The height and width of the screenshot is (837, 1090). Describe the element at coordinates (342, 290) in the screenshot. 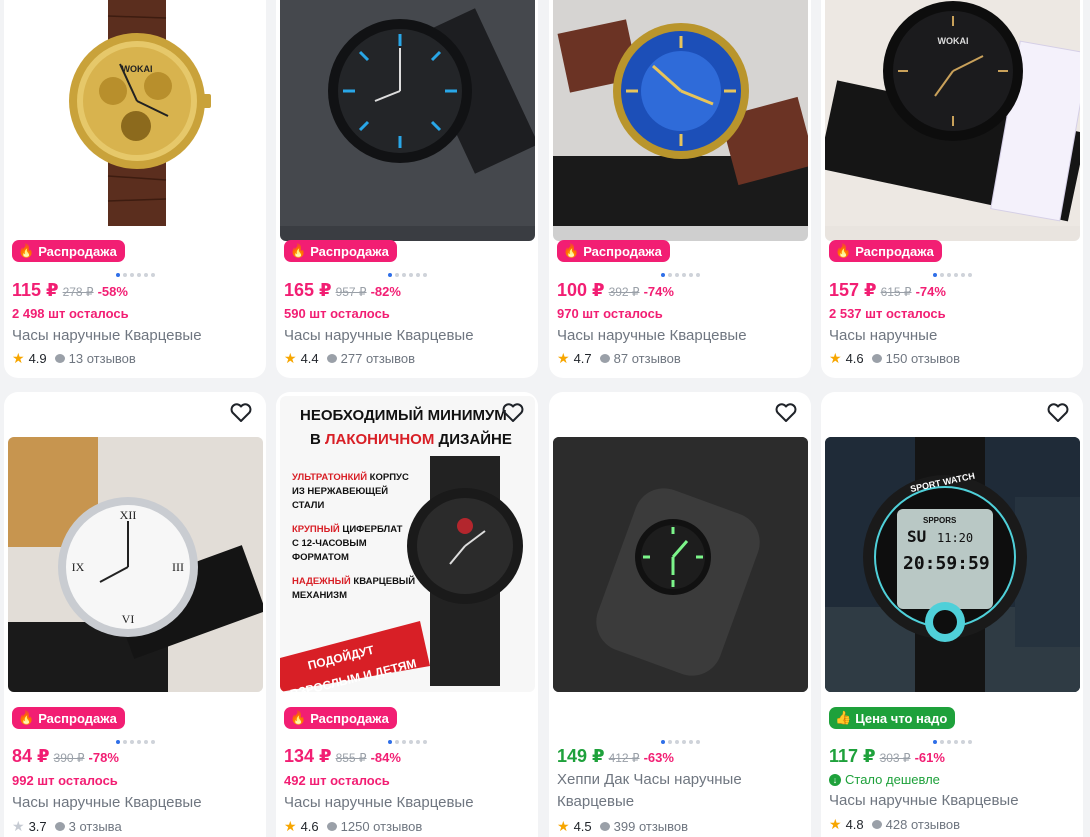

I see `price-line: 165 ₽ 957 ₽ -82%` at that location.